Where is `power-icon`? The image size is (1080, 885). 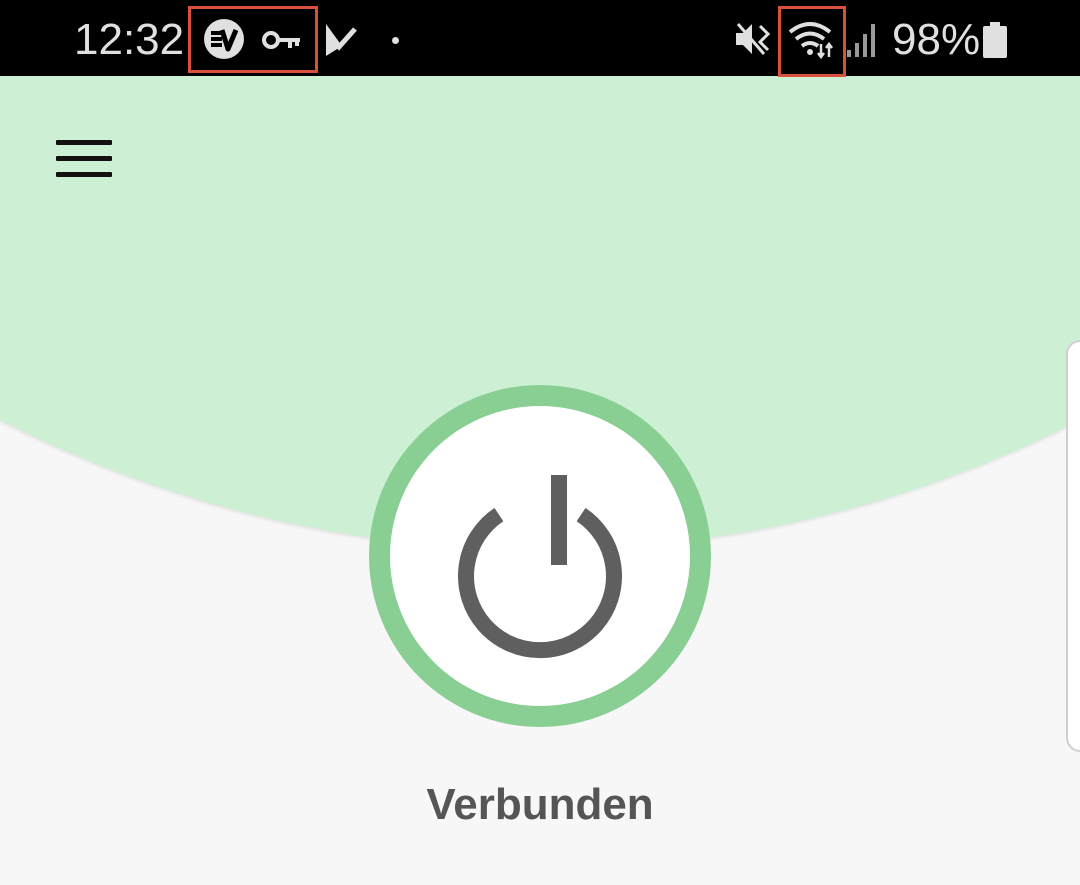
power-icon is located at coordinates (540, 567).